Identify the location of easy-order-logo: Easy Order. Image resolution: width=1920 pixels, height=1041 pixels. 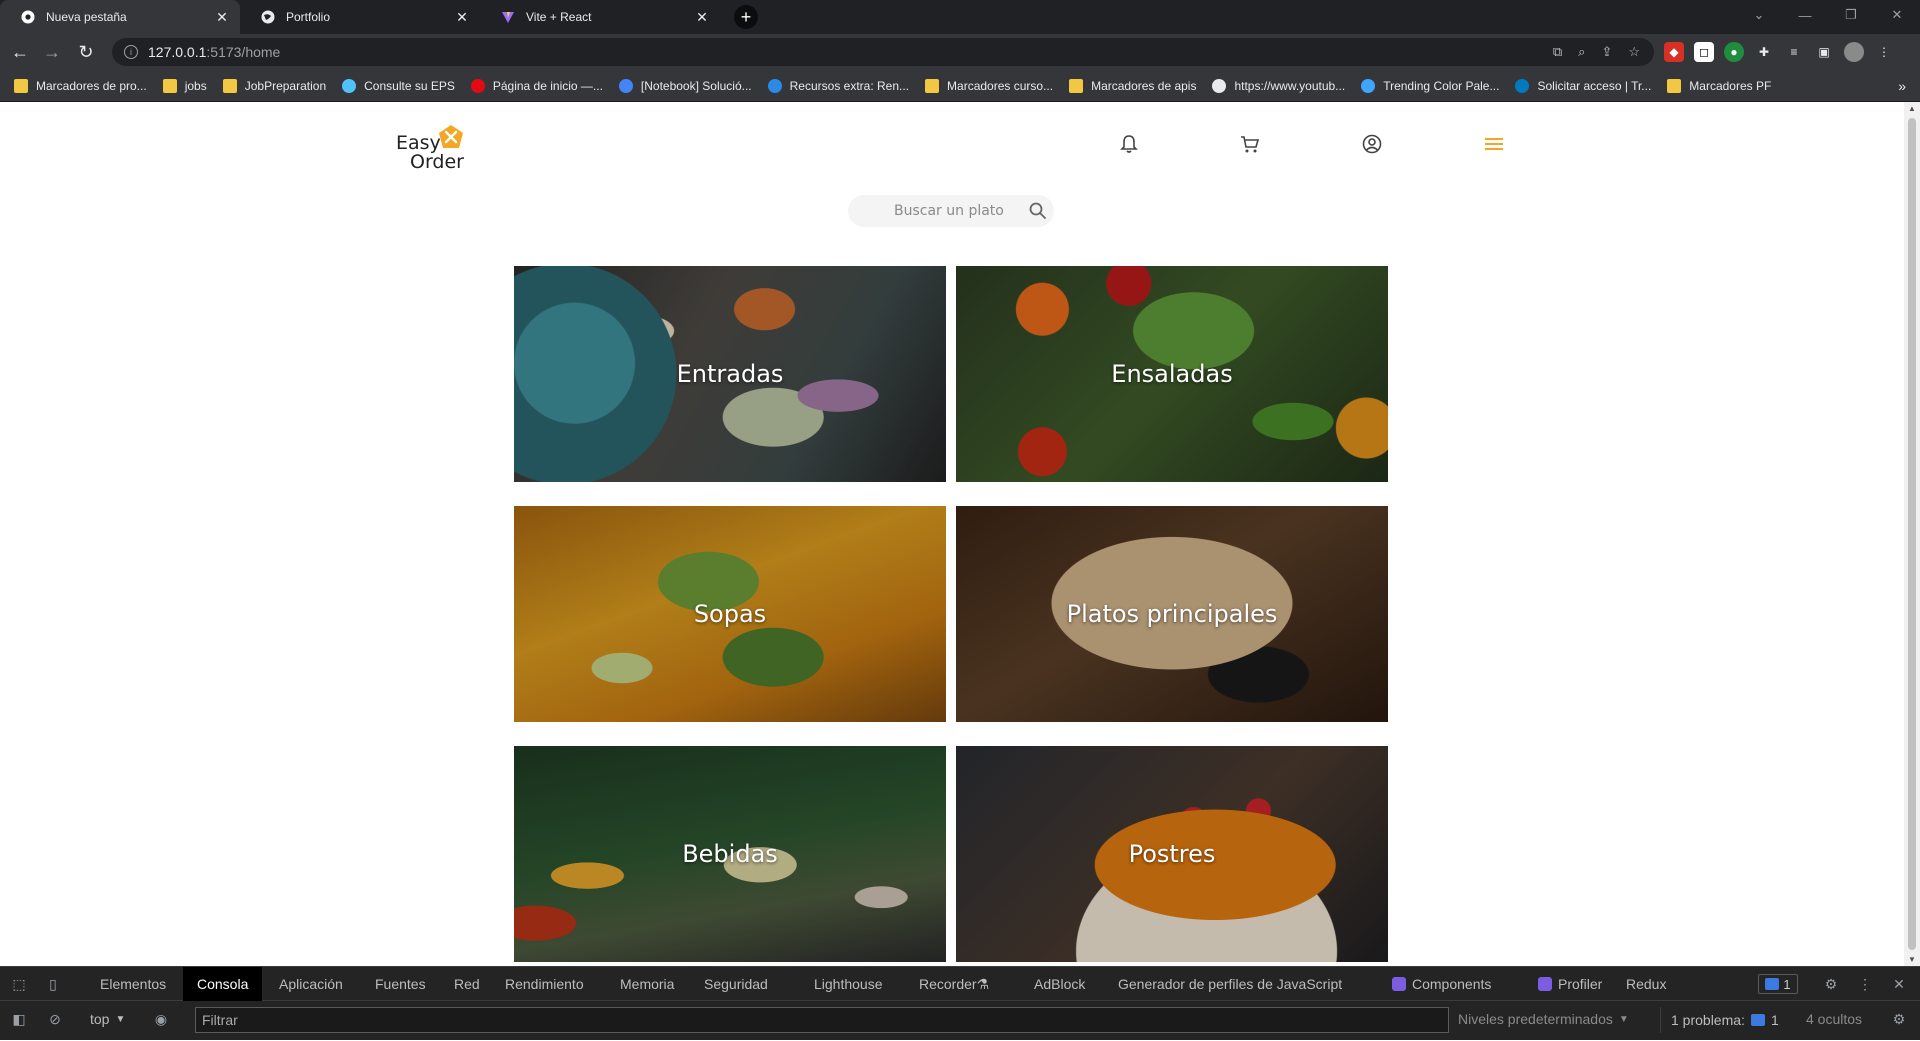
(431, 149).